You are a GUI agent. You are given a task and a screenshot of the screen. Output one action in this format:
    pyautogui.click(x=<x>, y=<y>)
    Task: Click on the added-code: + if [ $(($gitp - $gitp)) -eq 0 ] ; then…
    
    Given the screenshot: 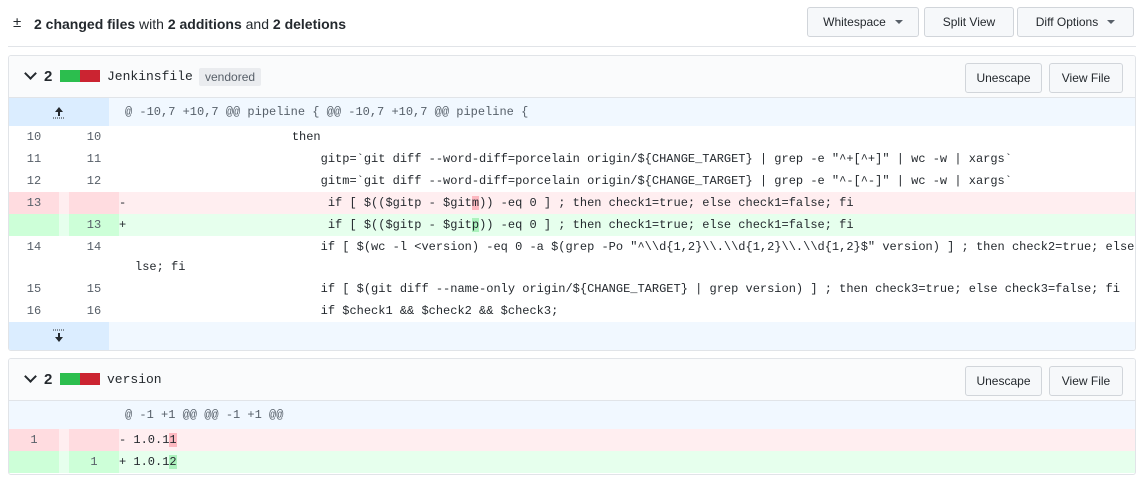 What is the action you would take?
    pyautogui.click(x=486, y=225)
    